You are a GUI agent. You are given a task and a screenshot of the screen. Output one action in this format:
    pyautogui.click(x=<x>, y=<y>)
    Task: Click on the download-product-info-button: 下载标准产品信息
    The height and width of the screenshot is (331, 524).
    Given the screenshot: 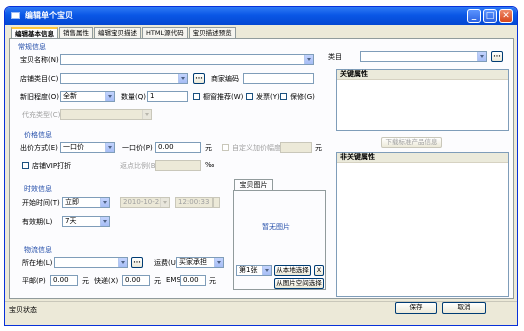 What is the action you would take?
    pyautogui.click(x=411, y=142)
    